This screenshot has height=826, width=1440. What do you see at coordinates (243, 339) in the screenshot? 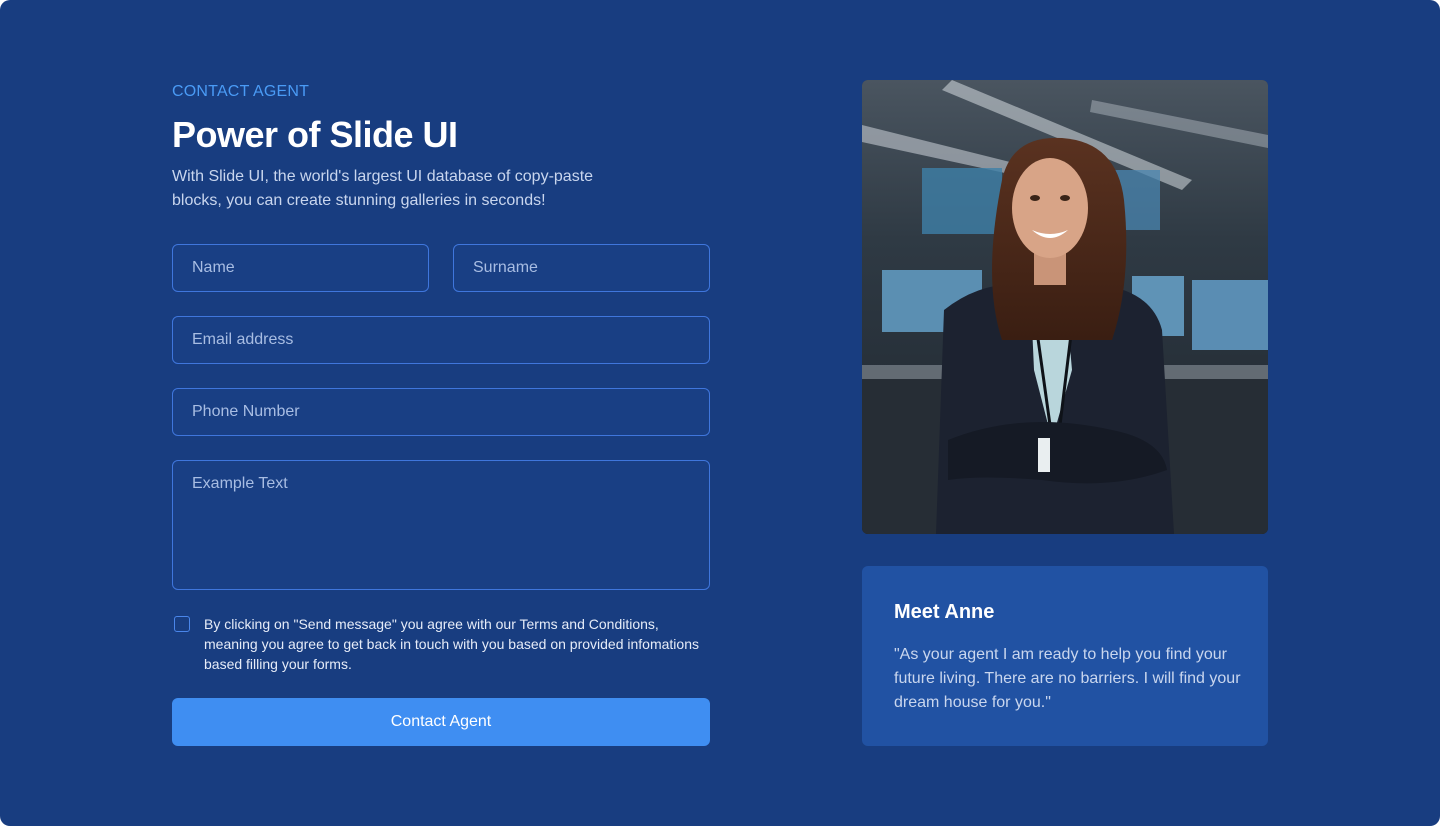
I see `email-placeholder: Email address` at bounding box center [243, 339].